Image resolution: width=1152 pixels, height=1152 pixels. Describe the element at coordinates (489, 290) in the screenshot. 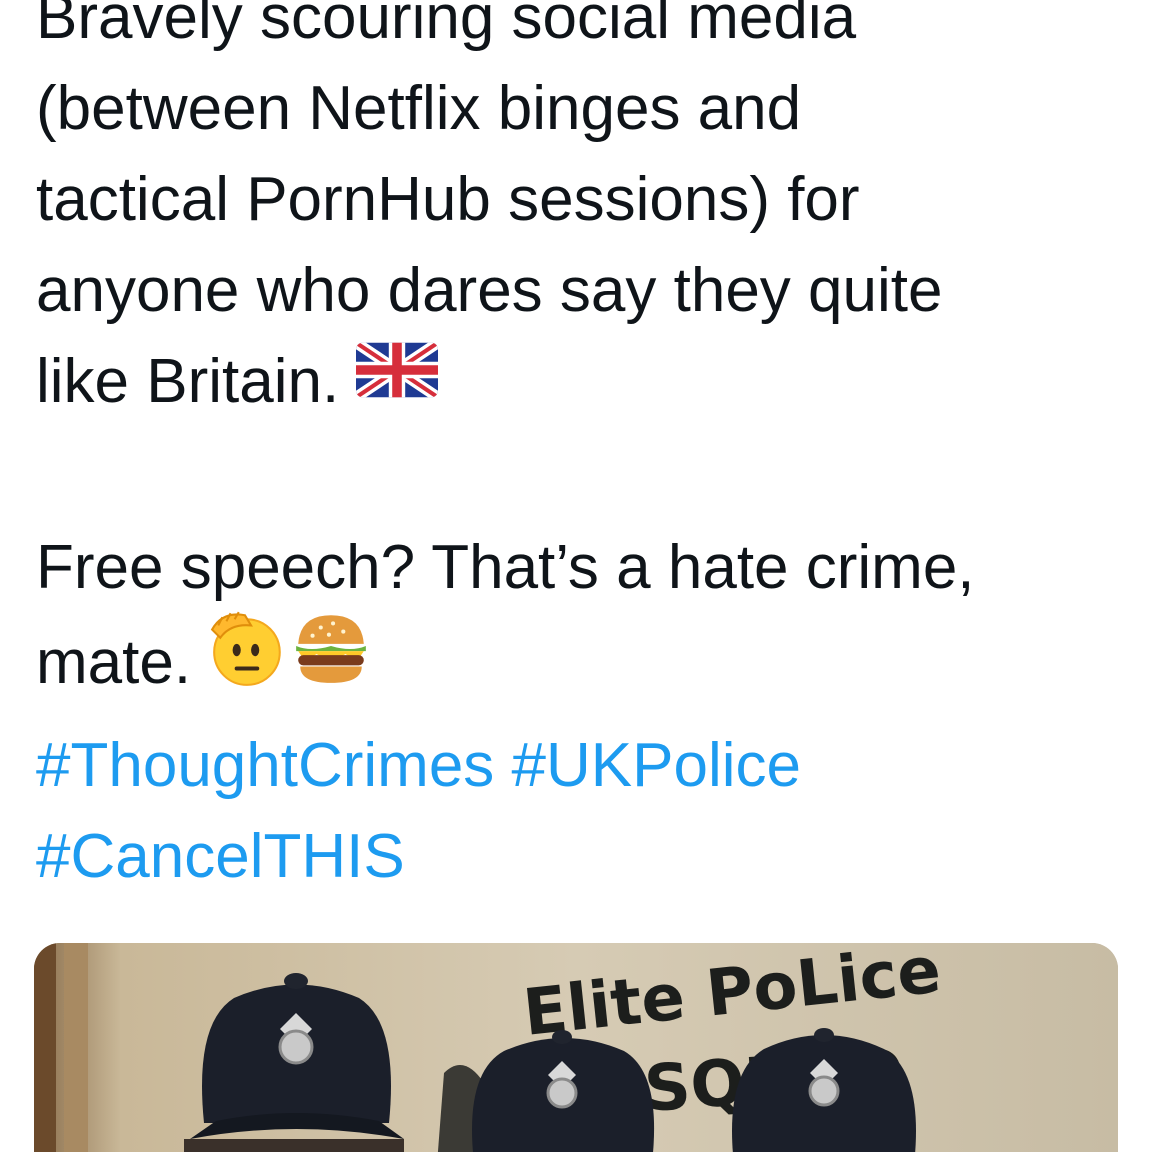

I see `tweet-text-line: anyone who dares say they quite` at that location.